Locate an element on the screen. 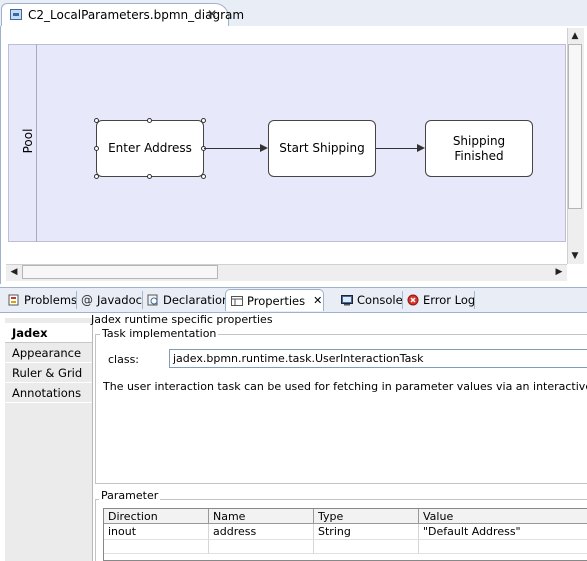 This screenshot has width=587, height=561. tab-javadoc: @ Javadoc is located at coordinates (111, 300).